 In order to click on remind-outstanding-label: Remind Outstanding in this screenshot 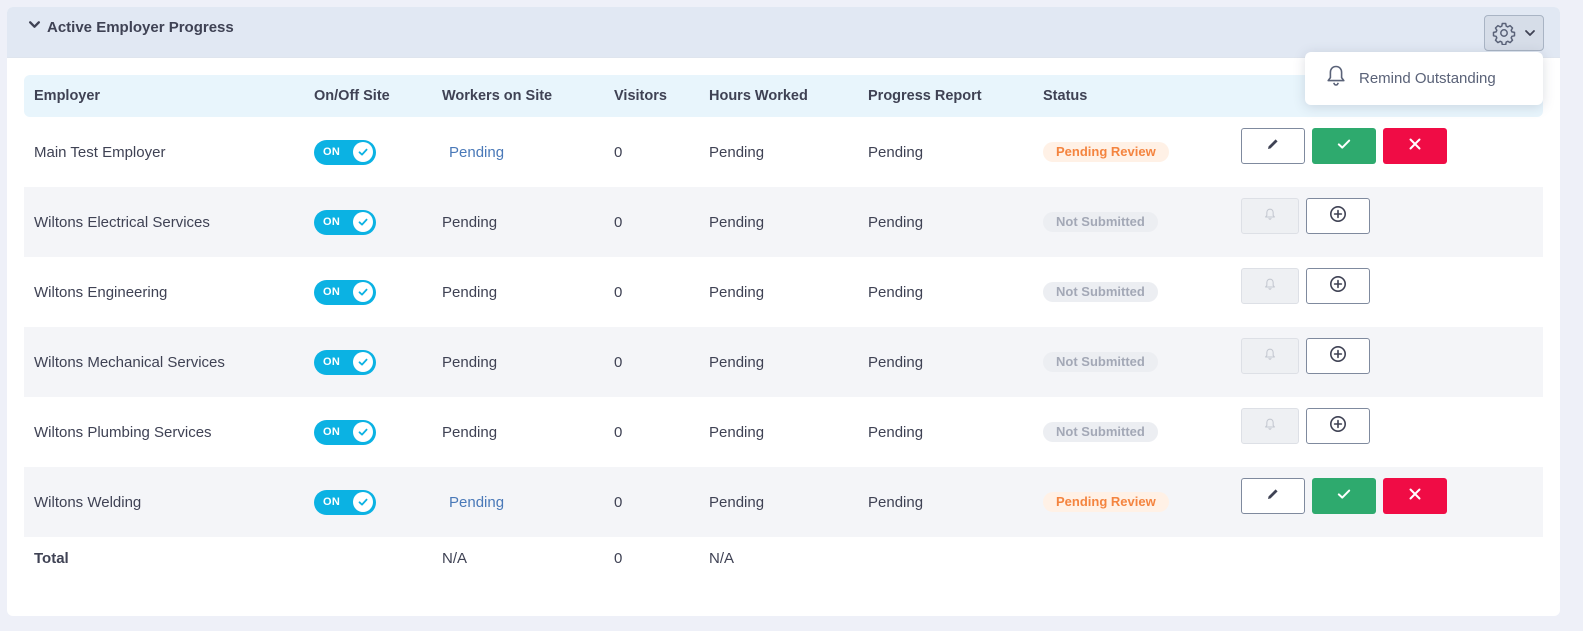, I will do `click(1427, 78)`.